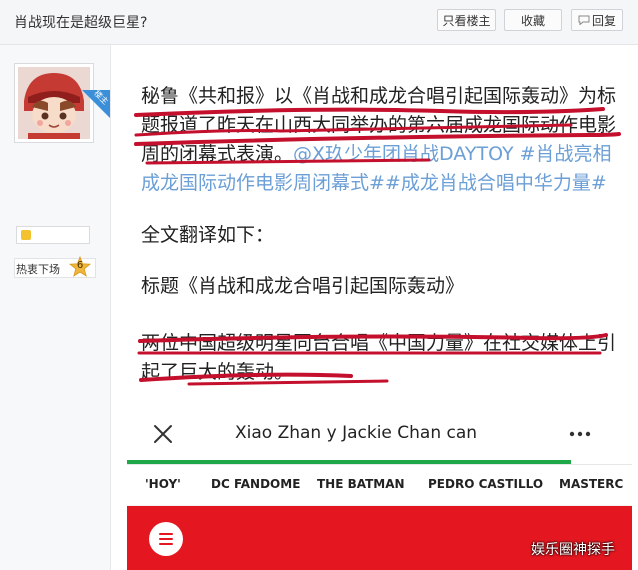 This screenshot has height=570, width=638. I want to click on thread-header: 肖战现在是超级巨星? 只看楼主 收藏 回复, so click(319, 22).